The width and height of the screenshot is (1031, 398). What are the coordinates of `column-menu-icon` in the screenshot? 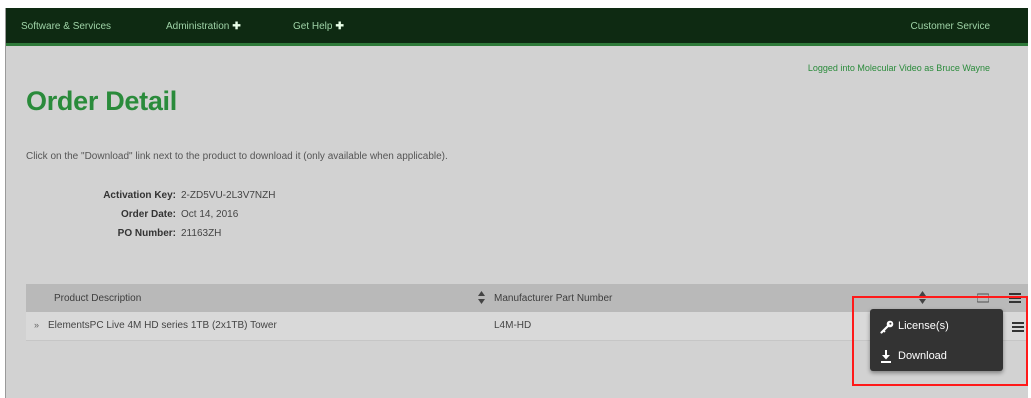 It's located at (1015, 298).